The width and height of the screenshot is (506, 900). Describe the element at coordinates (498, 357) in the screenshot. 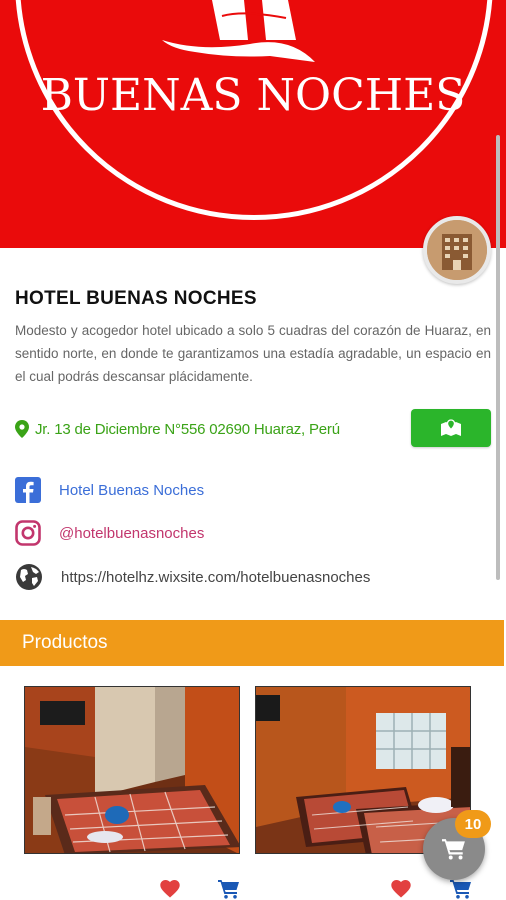

I see `scrollbar` at that location.